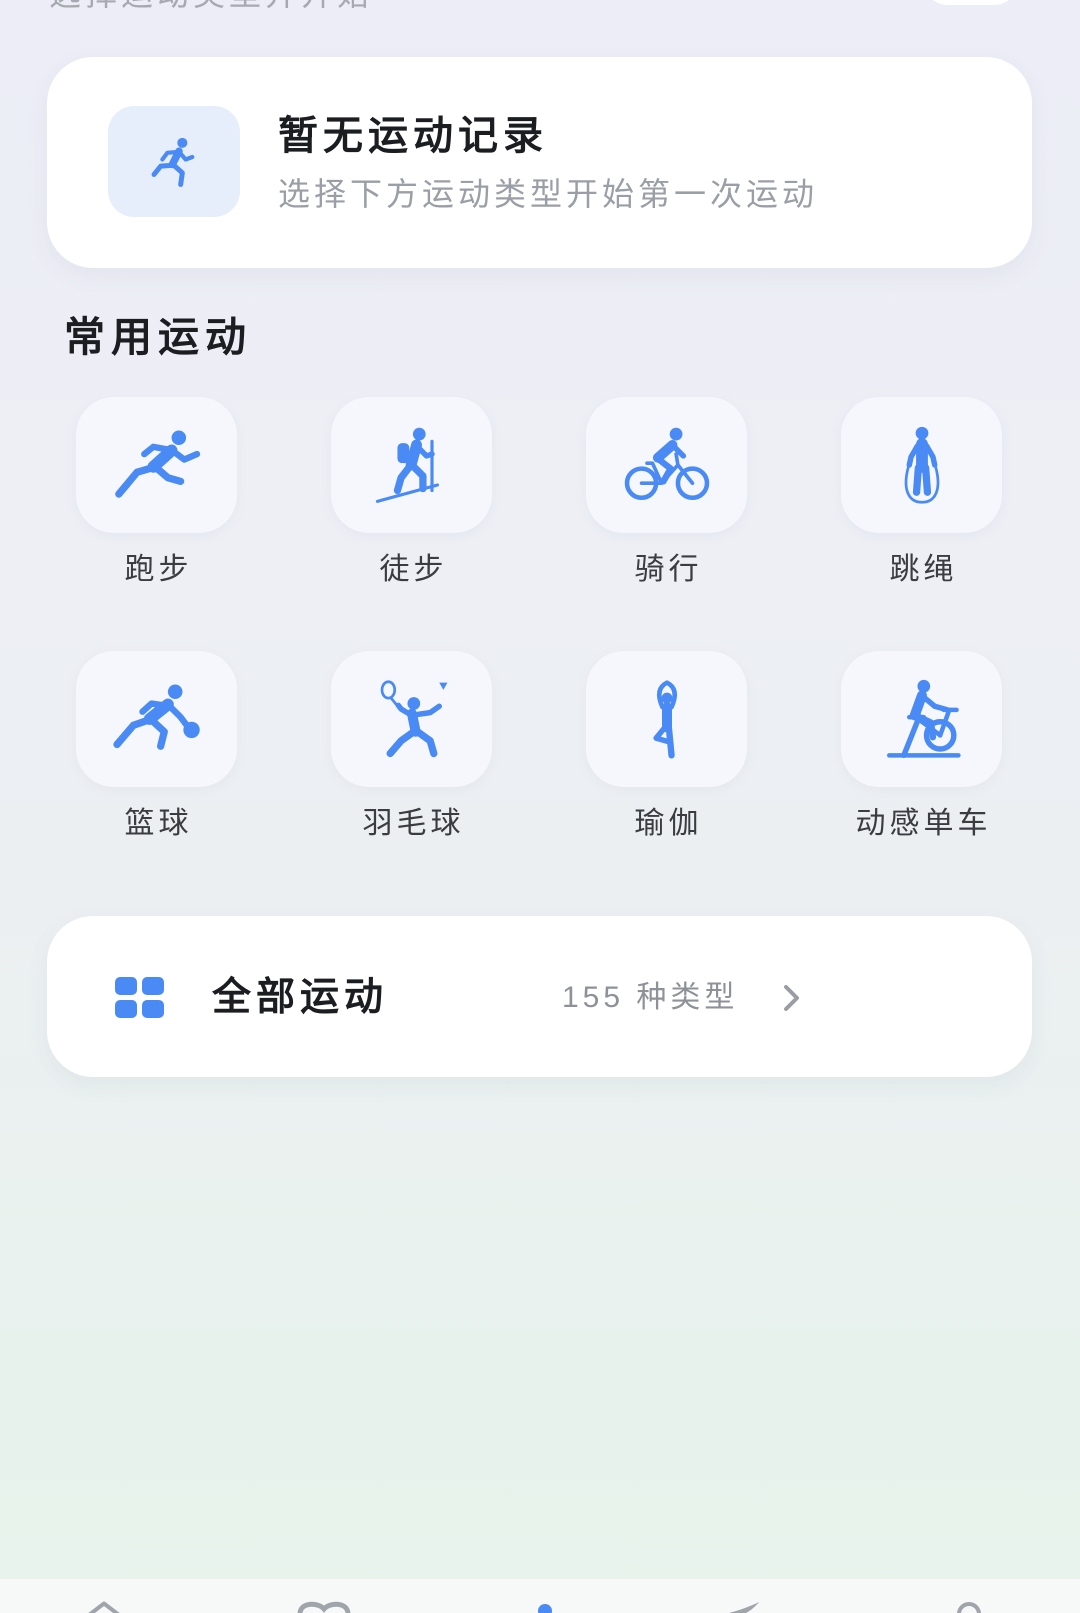 This screenshot has width=1080, height=1613. Describe the element at coordinates (211, 5) in the screenshot. I see `top-hint-text: 选择运动类型并开始` at that location.